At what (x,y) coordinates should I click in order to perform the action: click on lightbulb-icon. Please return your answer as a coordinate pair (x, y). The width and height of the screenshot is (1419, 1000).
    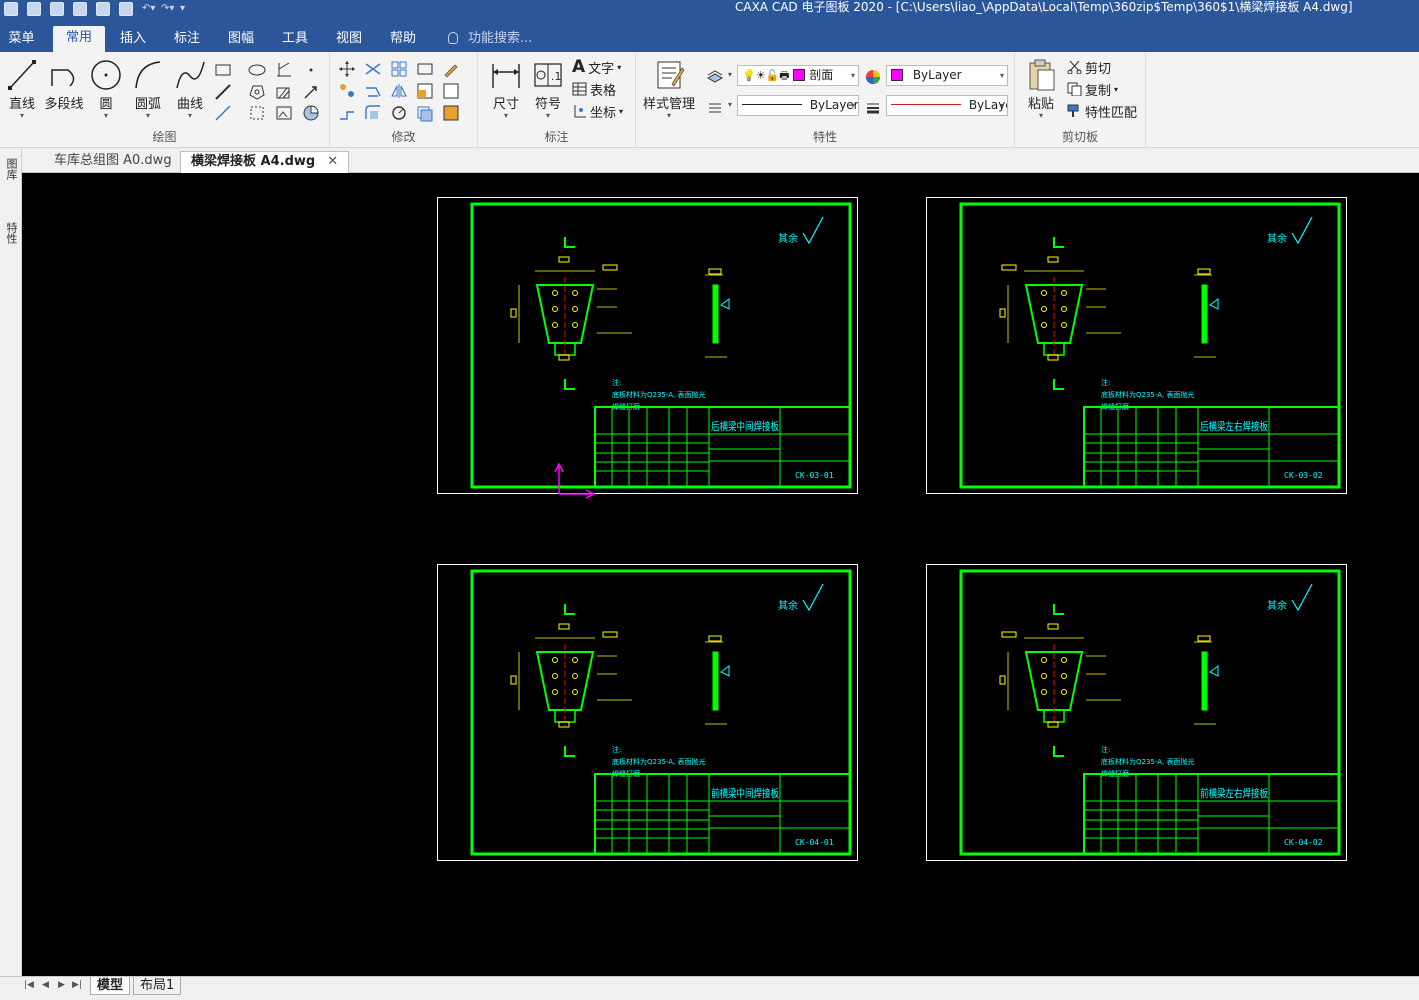
    Looking at the image, I should click on (453, 38).